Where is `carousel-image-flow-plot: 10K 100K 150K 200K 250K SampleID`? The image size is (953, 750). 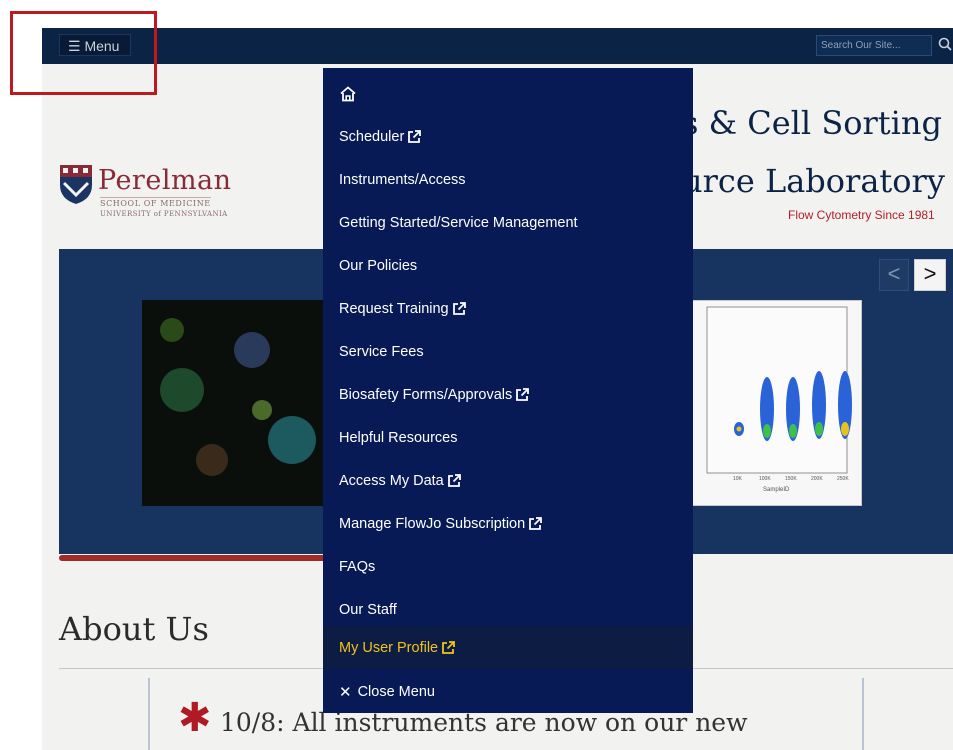
carousel-image-flow-plot: 10K 100K 150K 200K 250K SampleID is located at coordinates (777, 403).